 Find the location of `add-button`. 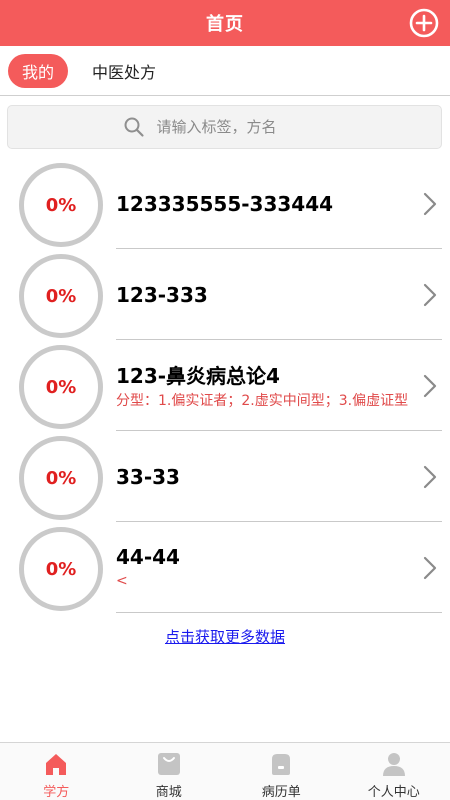

add-button is located at coordinates (424, 23).